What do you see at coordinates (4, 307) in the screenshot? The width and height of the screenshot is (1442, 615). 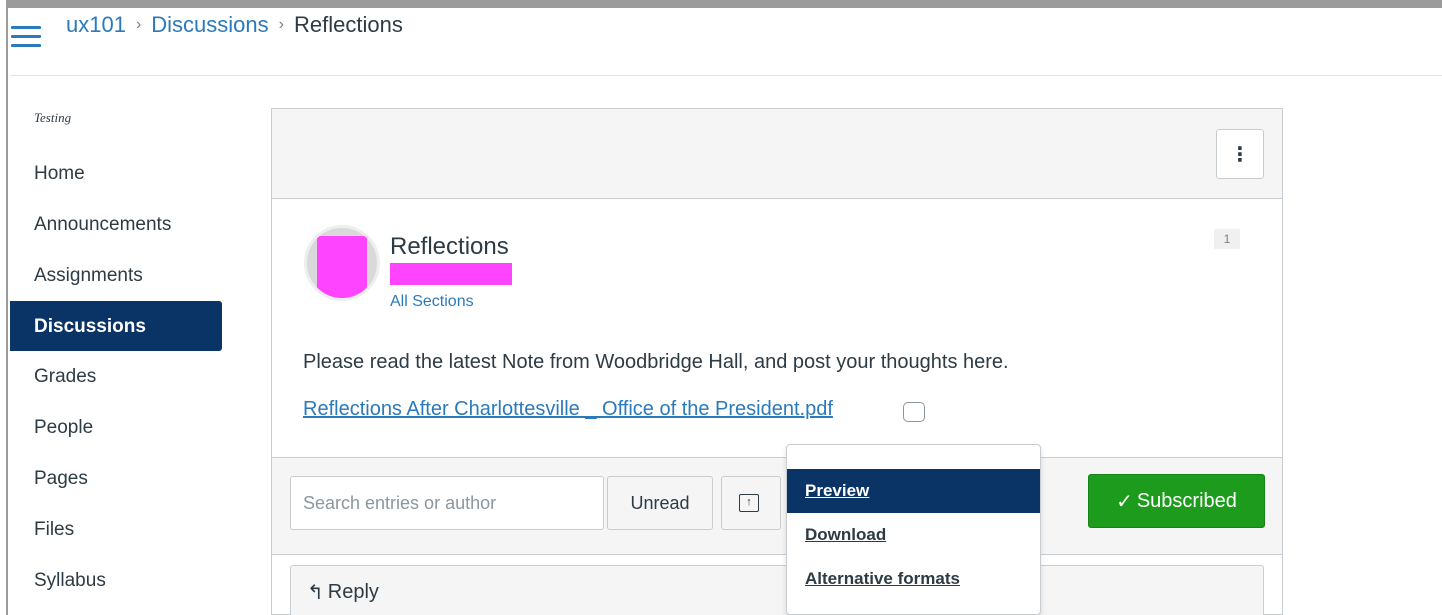 I see `window-left-edge` at bounding box center [4, 307].